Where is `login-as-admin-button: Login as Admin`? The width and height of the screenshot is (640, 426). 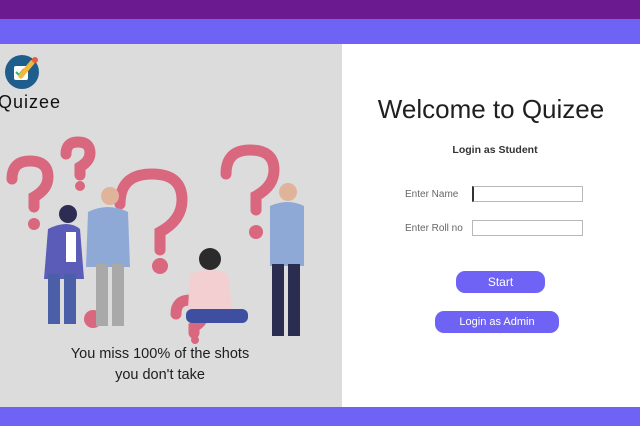 login-as-admin-button: Login as Admin is located at coordinates (497, 322).